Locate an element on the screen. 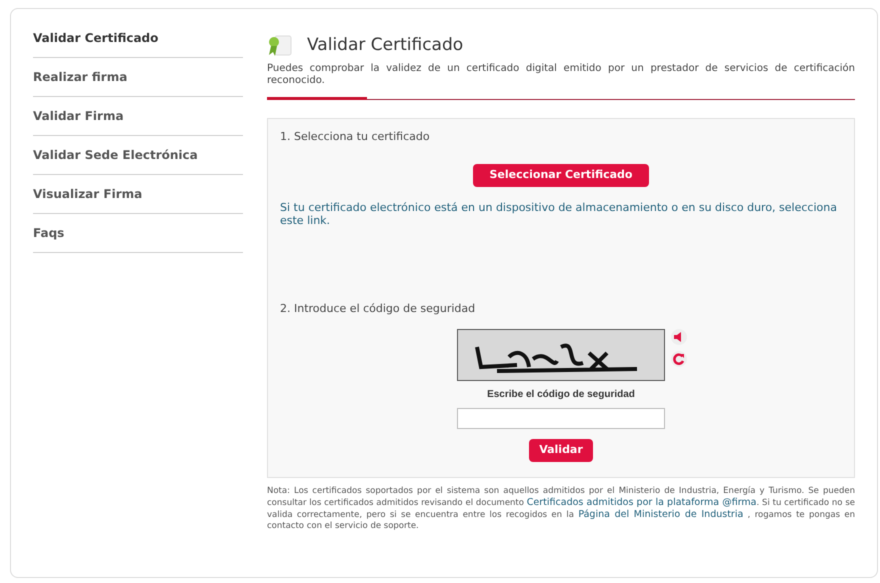 The height and width of the screenshot is (583, 880). sidebar-item: Visualizar Firma is located at coordinates (138, 194).